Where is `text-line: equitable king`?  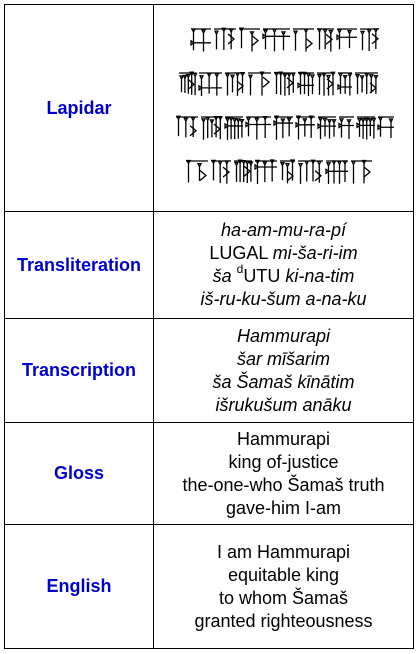
text-line: equitable king is located at coordinates (283, 575).